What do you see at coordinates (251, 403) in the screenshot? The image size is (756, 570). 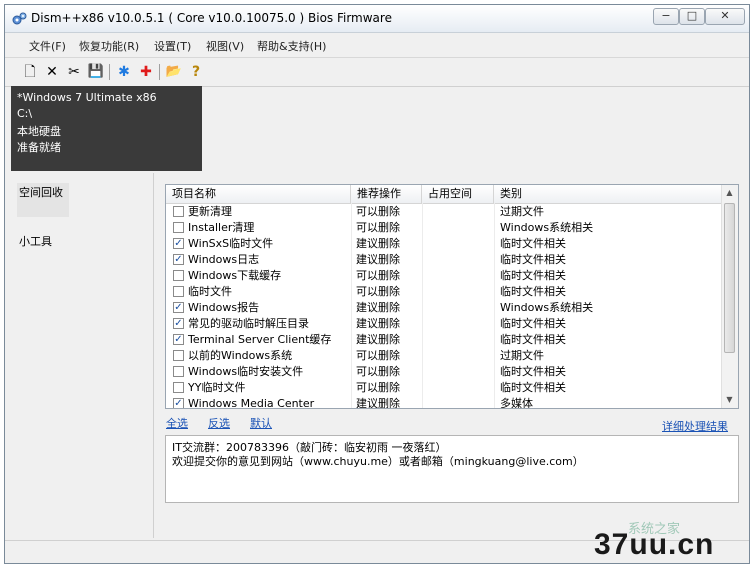 I see `cell-item-name: Windows Media Center` at bounding box center [251, 403].